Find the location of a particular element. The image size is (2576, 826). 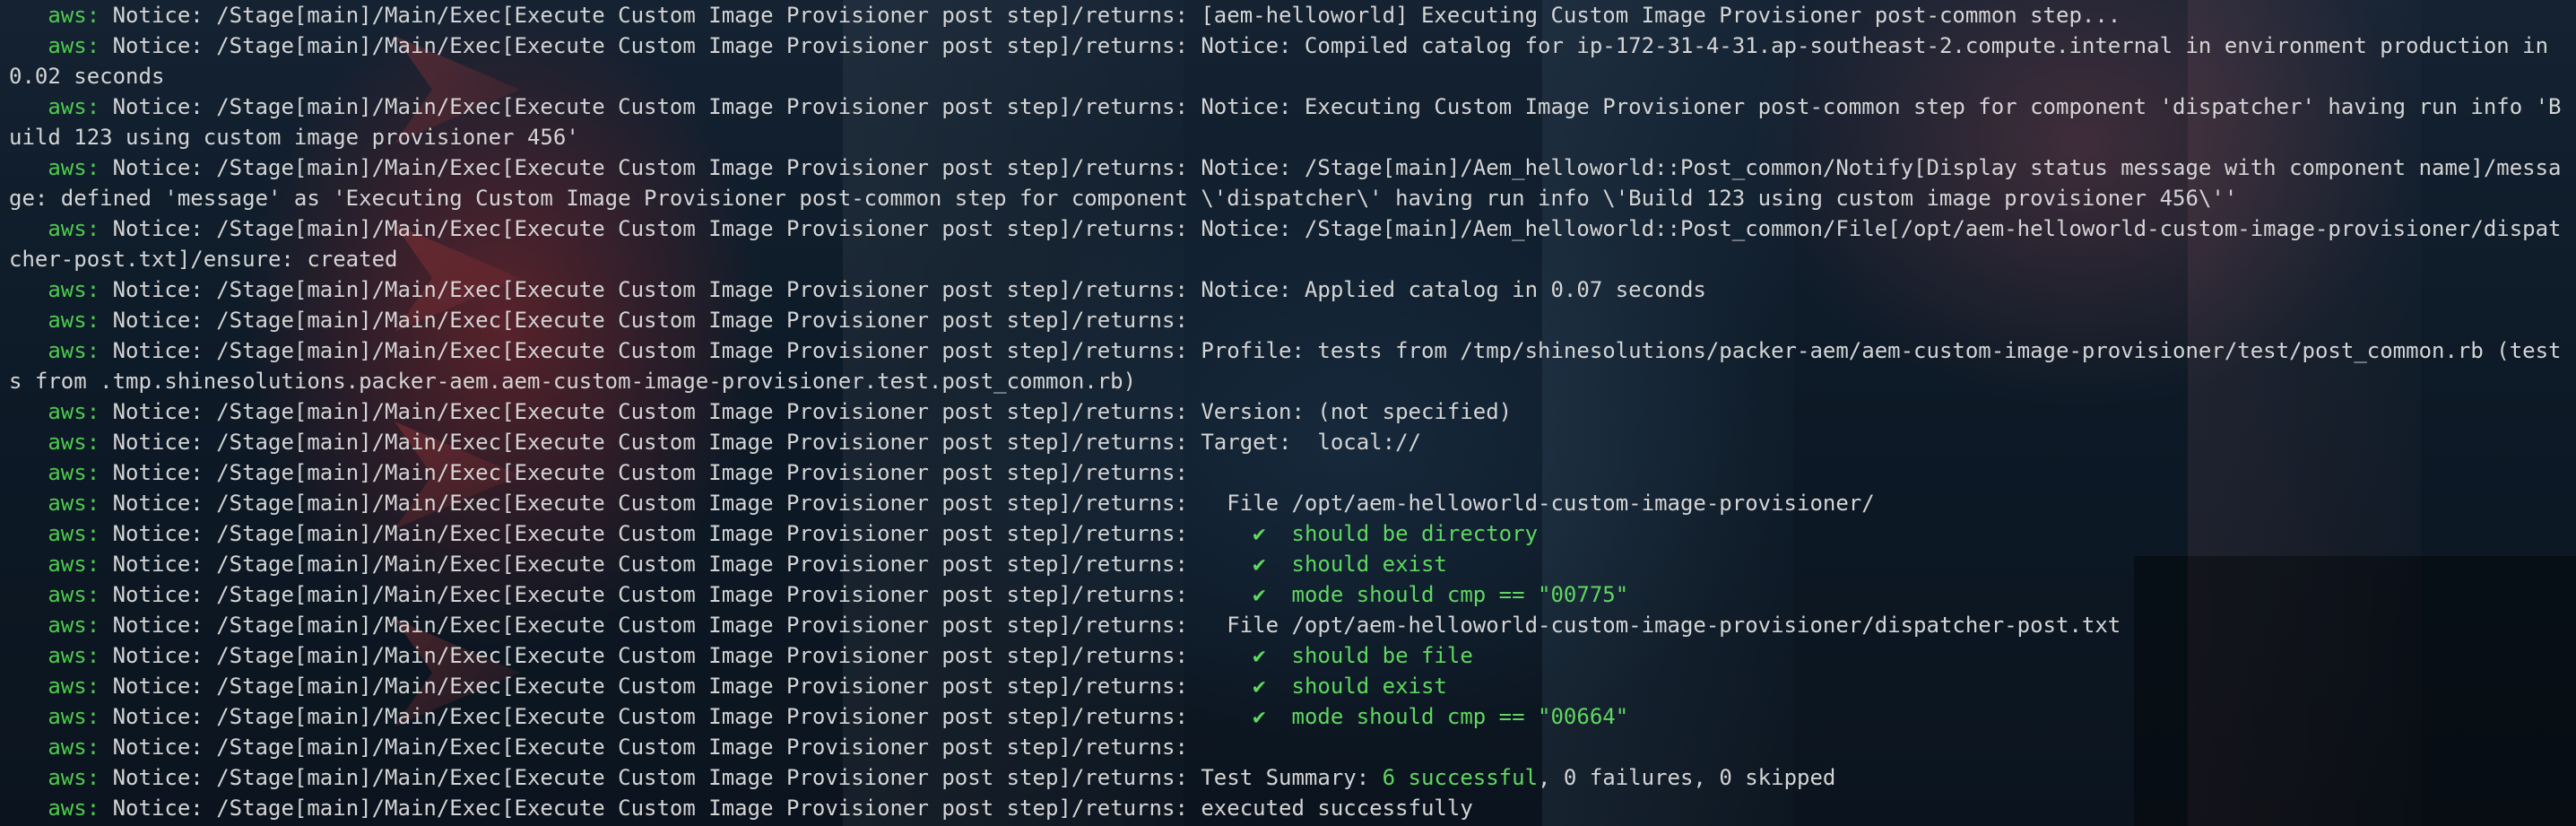

log-status-text: ✔ should be file is located at coordinates (1363, 655).